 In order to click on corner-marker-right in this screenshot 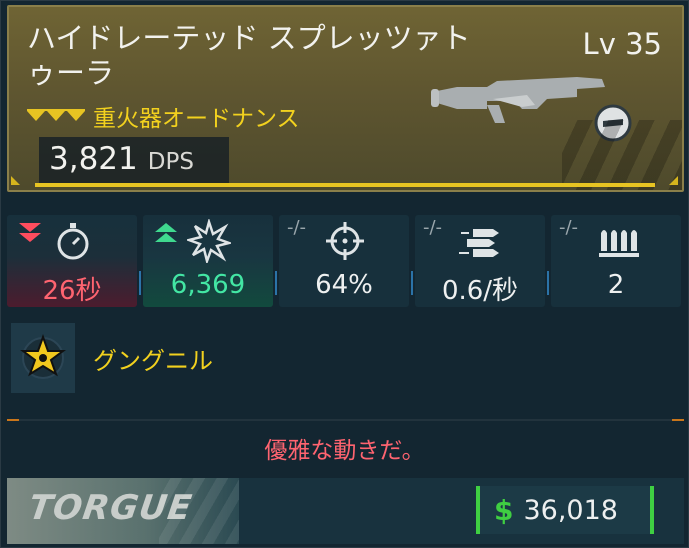, I will do `click(673, 180)`.